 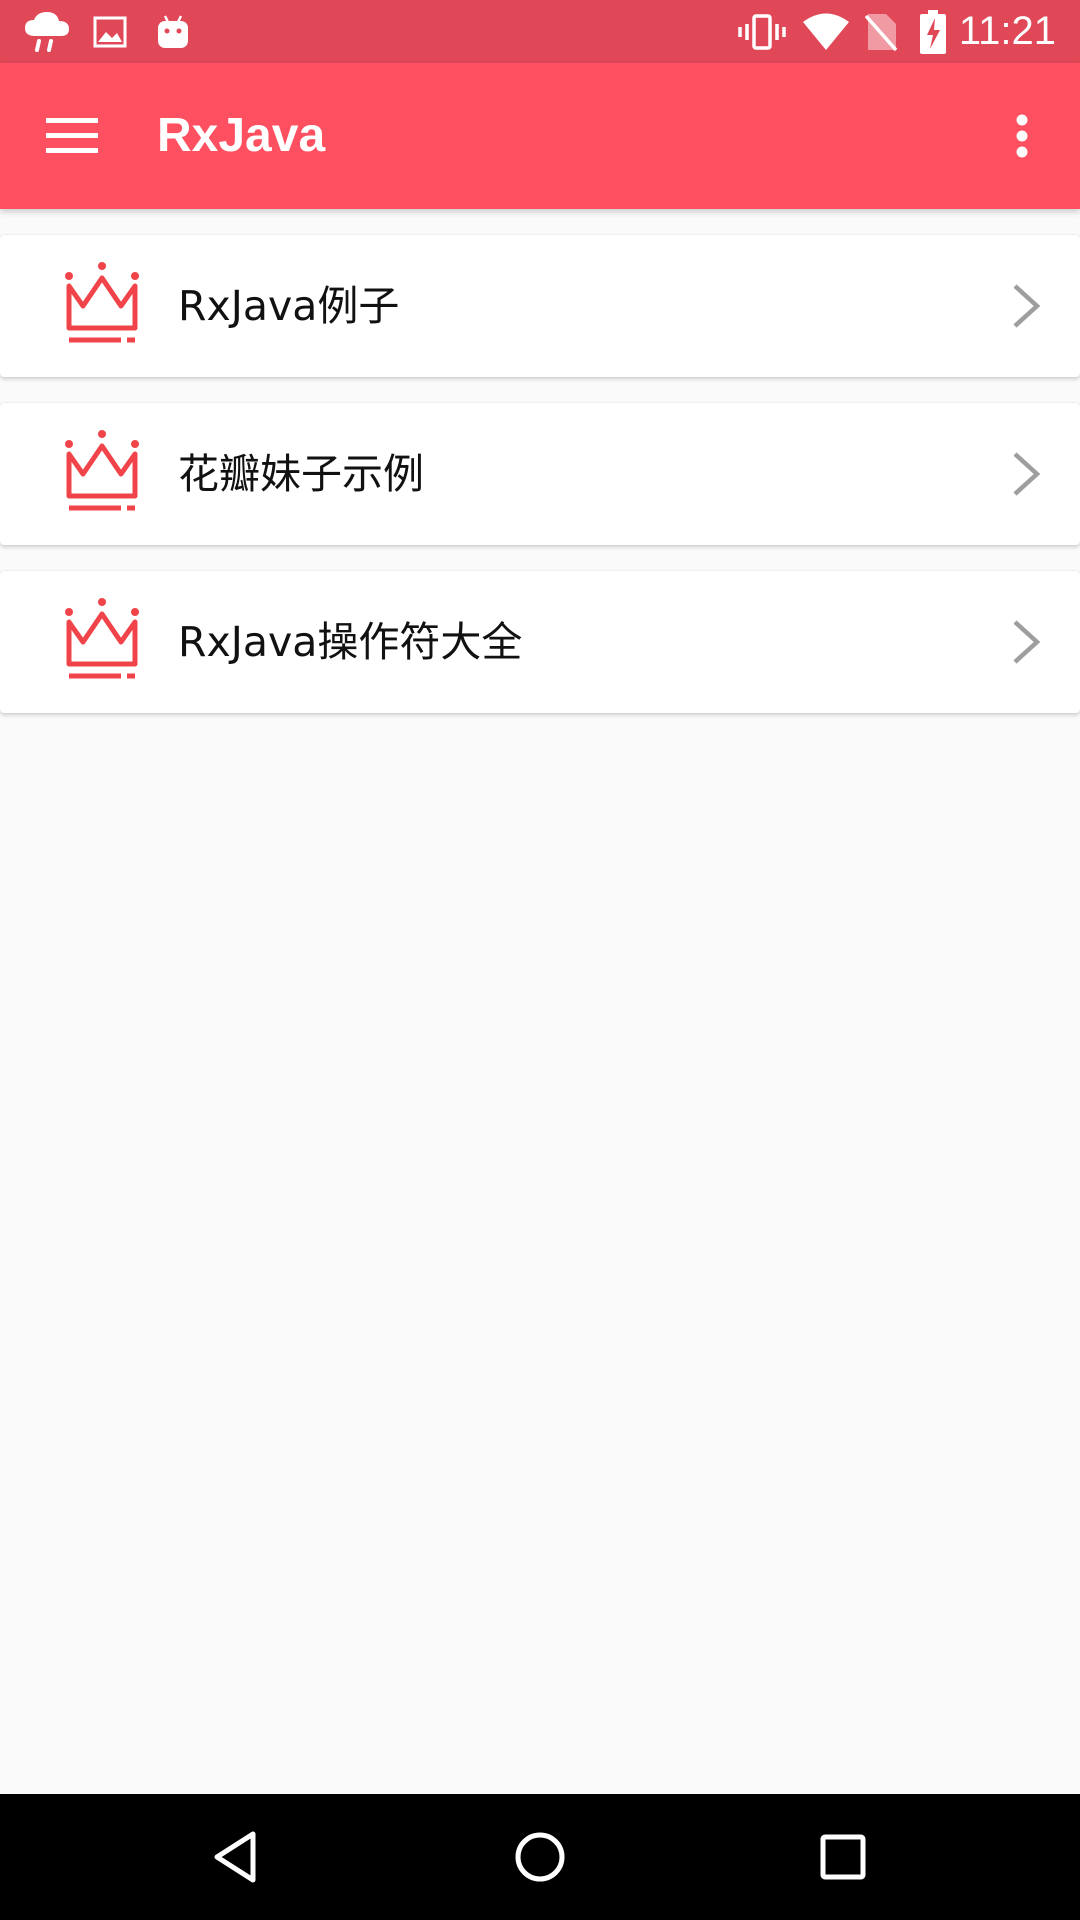 What do you see at coordinates (933, 32) in the screenshot?
I see `battery-charging-icon` at bounding box center [933, 32].